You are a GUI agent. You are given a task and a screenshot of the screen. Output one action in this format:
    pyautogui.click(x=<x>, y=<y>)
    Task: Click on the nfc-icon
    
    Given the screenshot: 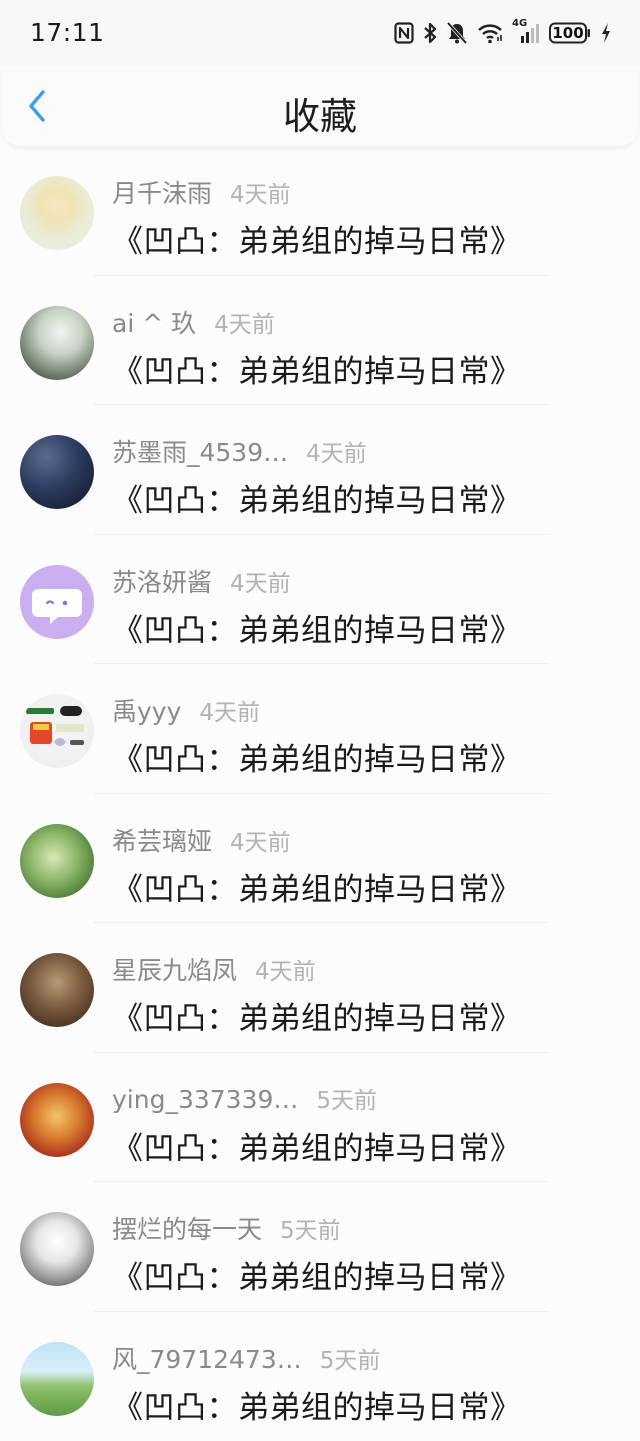 What is the action you would take?
    pyautogui.click(x=404, y=33)
    